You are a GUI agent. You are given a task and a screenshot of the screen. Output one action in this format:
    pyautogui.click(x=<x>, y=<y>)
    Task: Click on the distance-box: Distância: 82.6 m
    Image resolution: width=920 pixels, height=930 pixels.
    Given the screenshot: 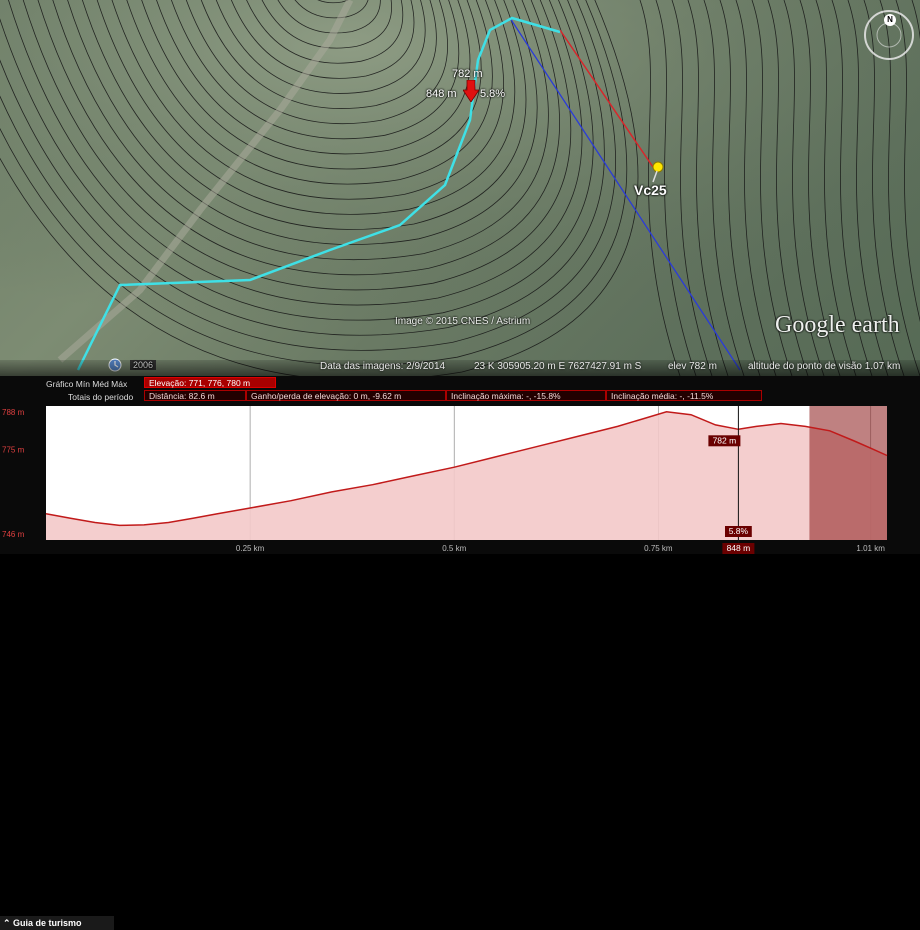 What is the action you would take?
    pyautogui.click(x=195, y=395)
    